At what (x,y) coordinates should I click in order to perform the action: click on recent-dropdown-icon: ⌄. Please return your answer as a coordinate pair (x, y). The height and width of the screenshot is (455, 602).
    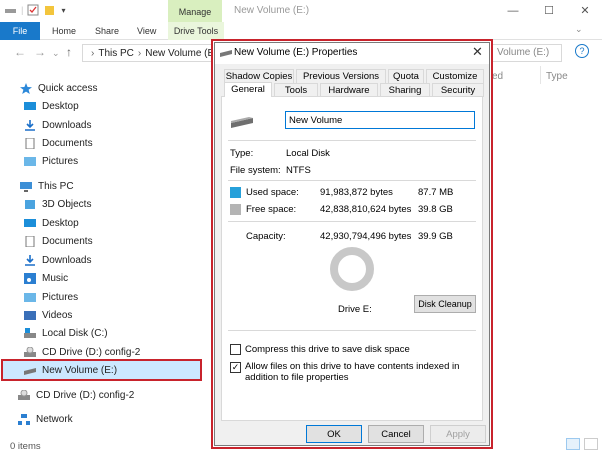
    Looking at the image, I should click on (56, 53).